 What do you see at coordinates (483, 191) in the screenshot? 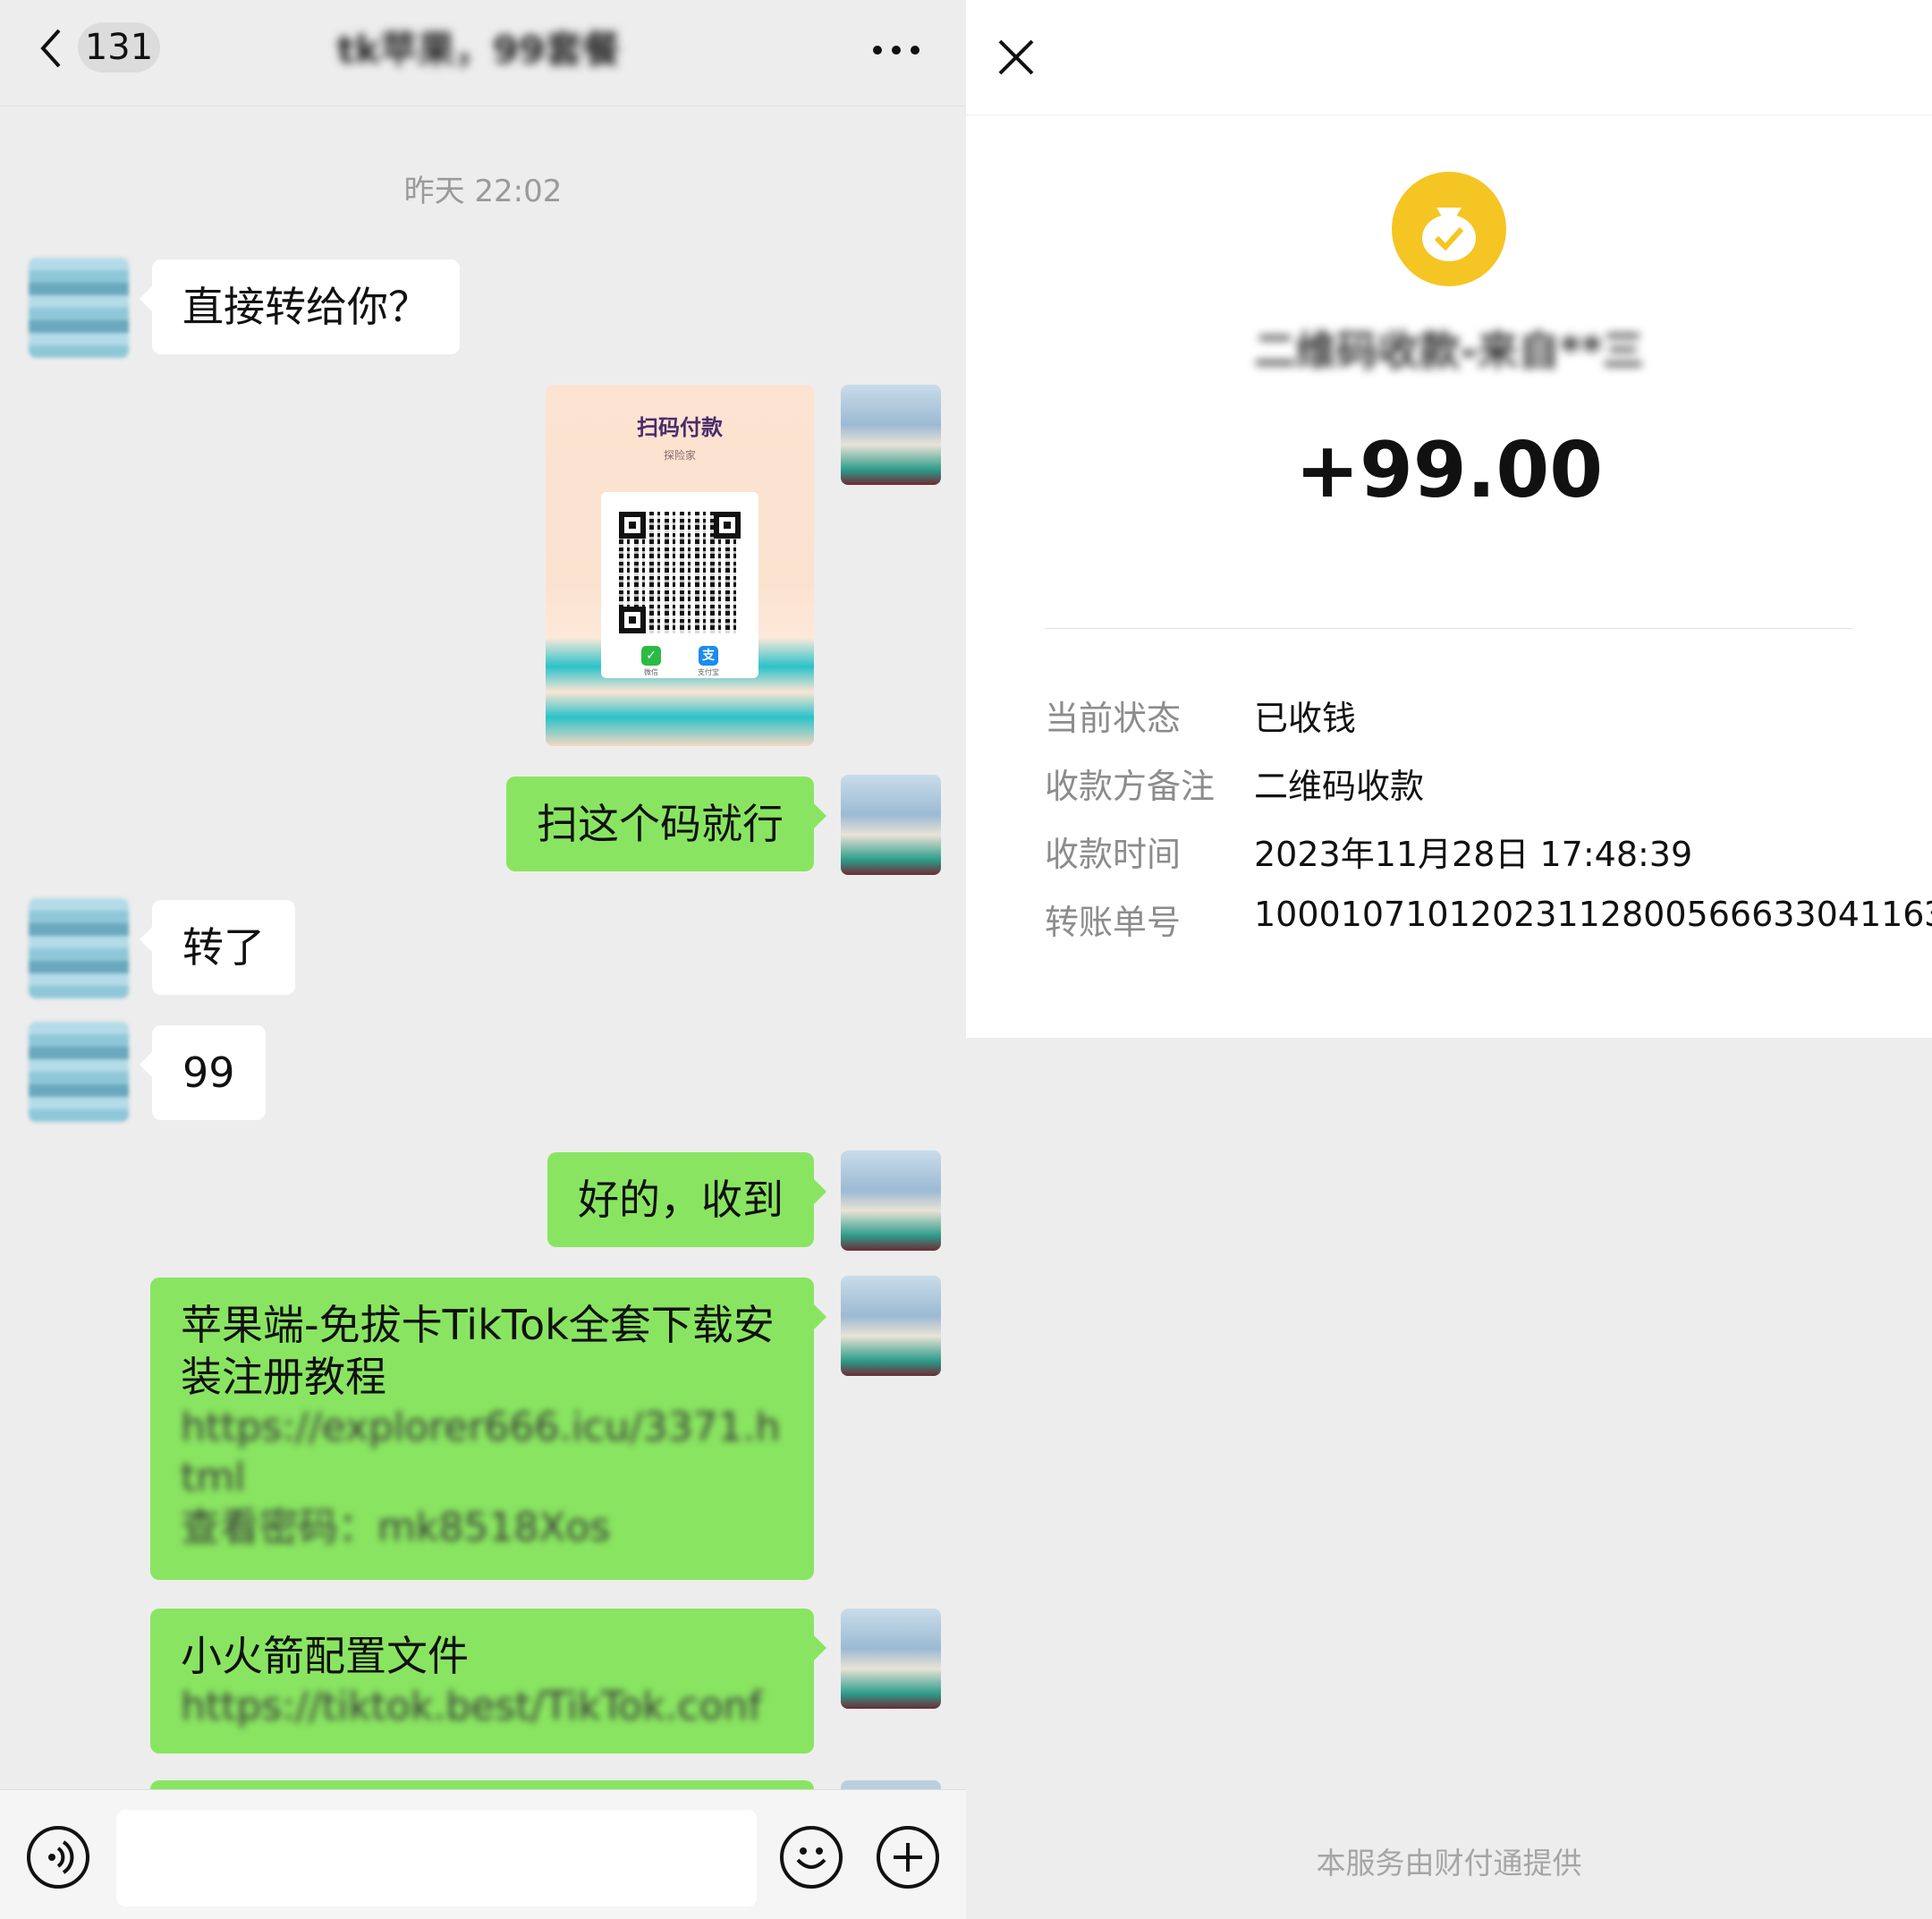
I see `chat-timestamp: 昨天 22:02` at bounding box center [483, 191].